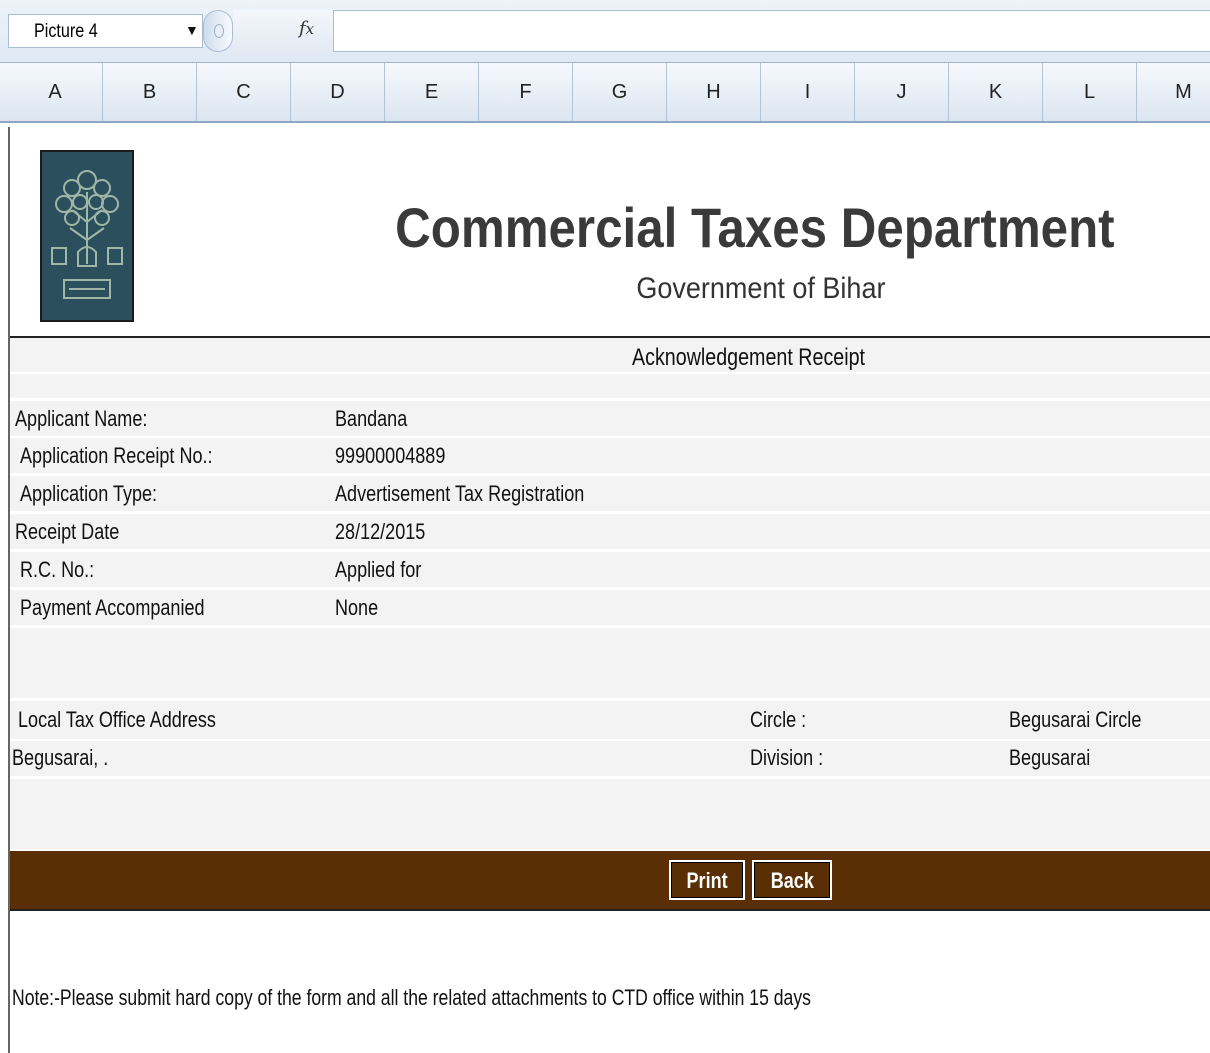 The width and height of the screenshot is (1210, 1053). I want to click on field-label: Application Receipt No.:, so click(116, 455).